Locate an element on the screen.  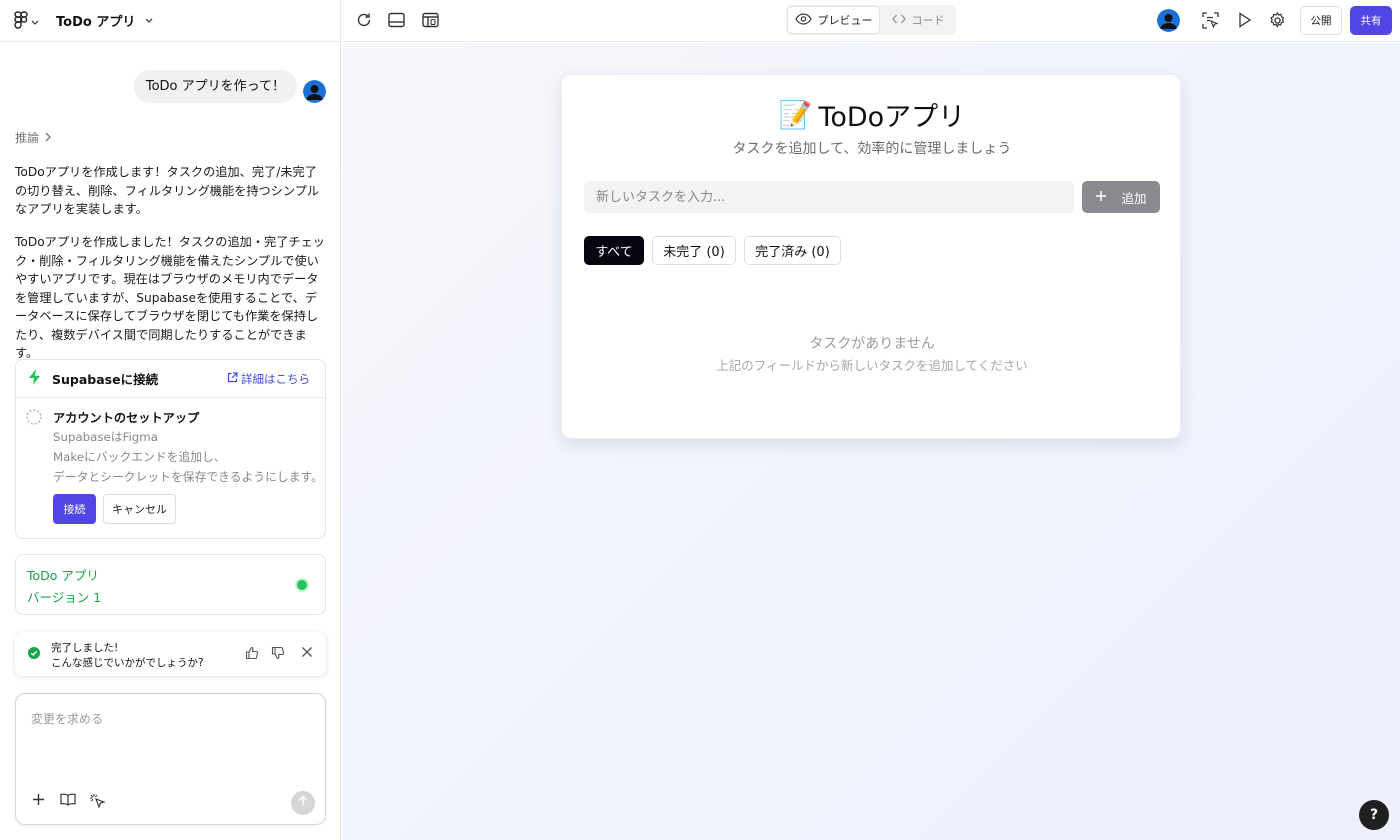
toast-title: 完了しました! is located at coordinates (85, 648).